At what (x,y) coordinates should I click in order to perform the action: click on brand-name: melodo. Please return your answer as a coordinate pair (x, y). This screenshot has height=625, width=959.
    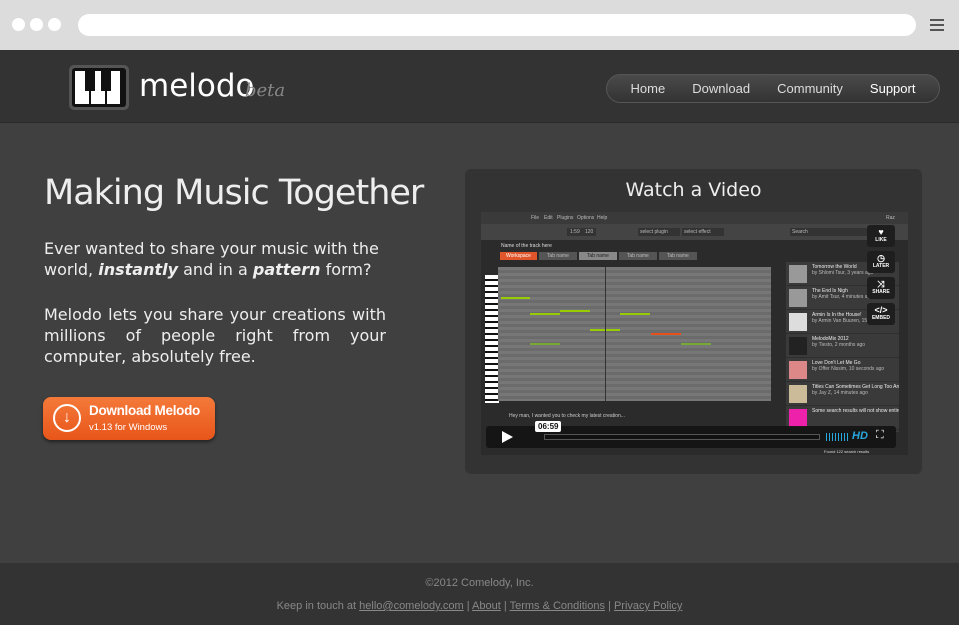
    Looking at the image, I should click on (197, 86).